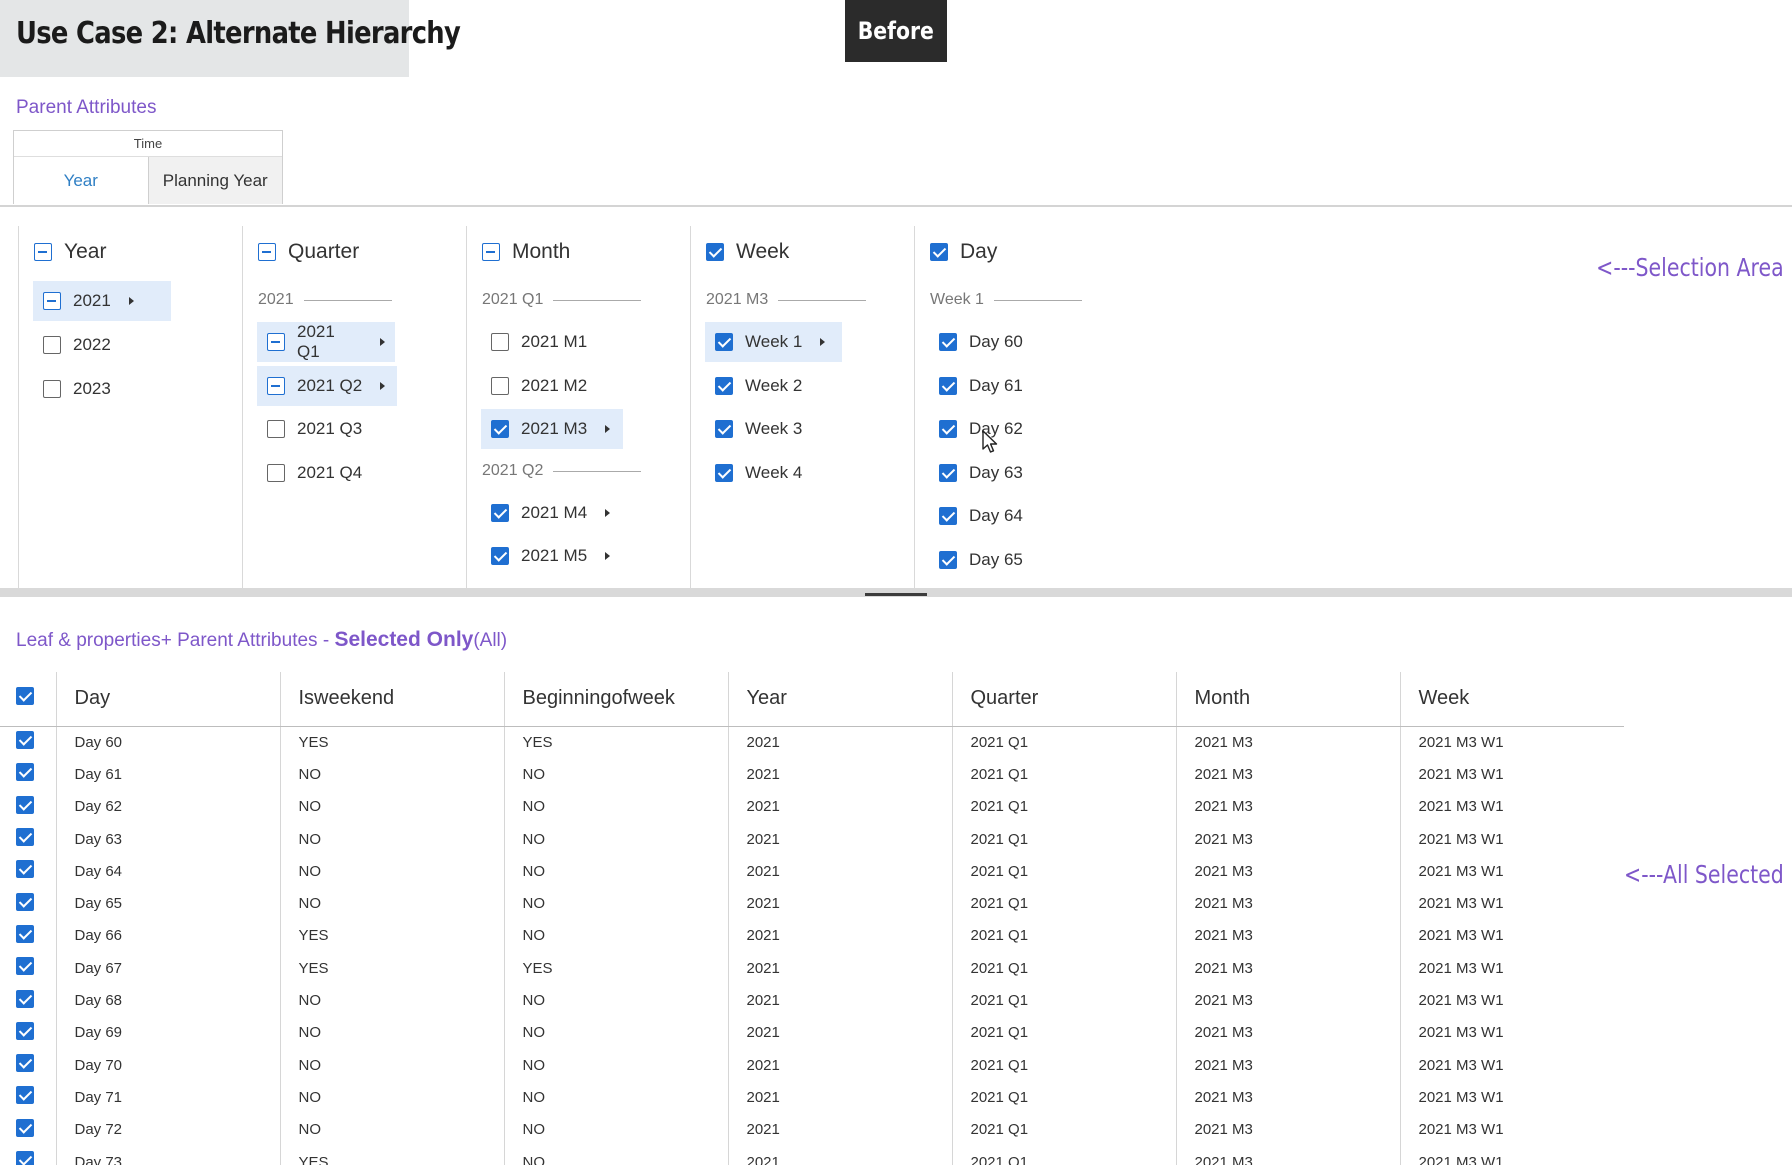 This screenshot has height=1165, width=1792. I want to click on section-divider, so click(896, 206).